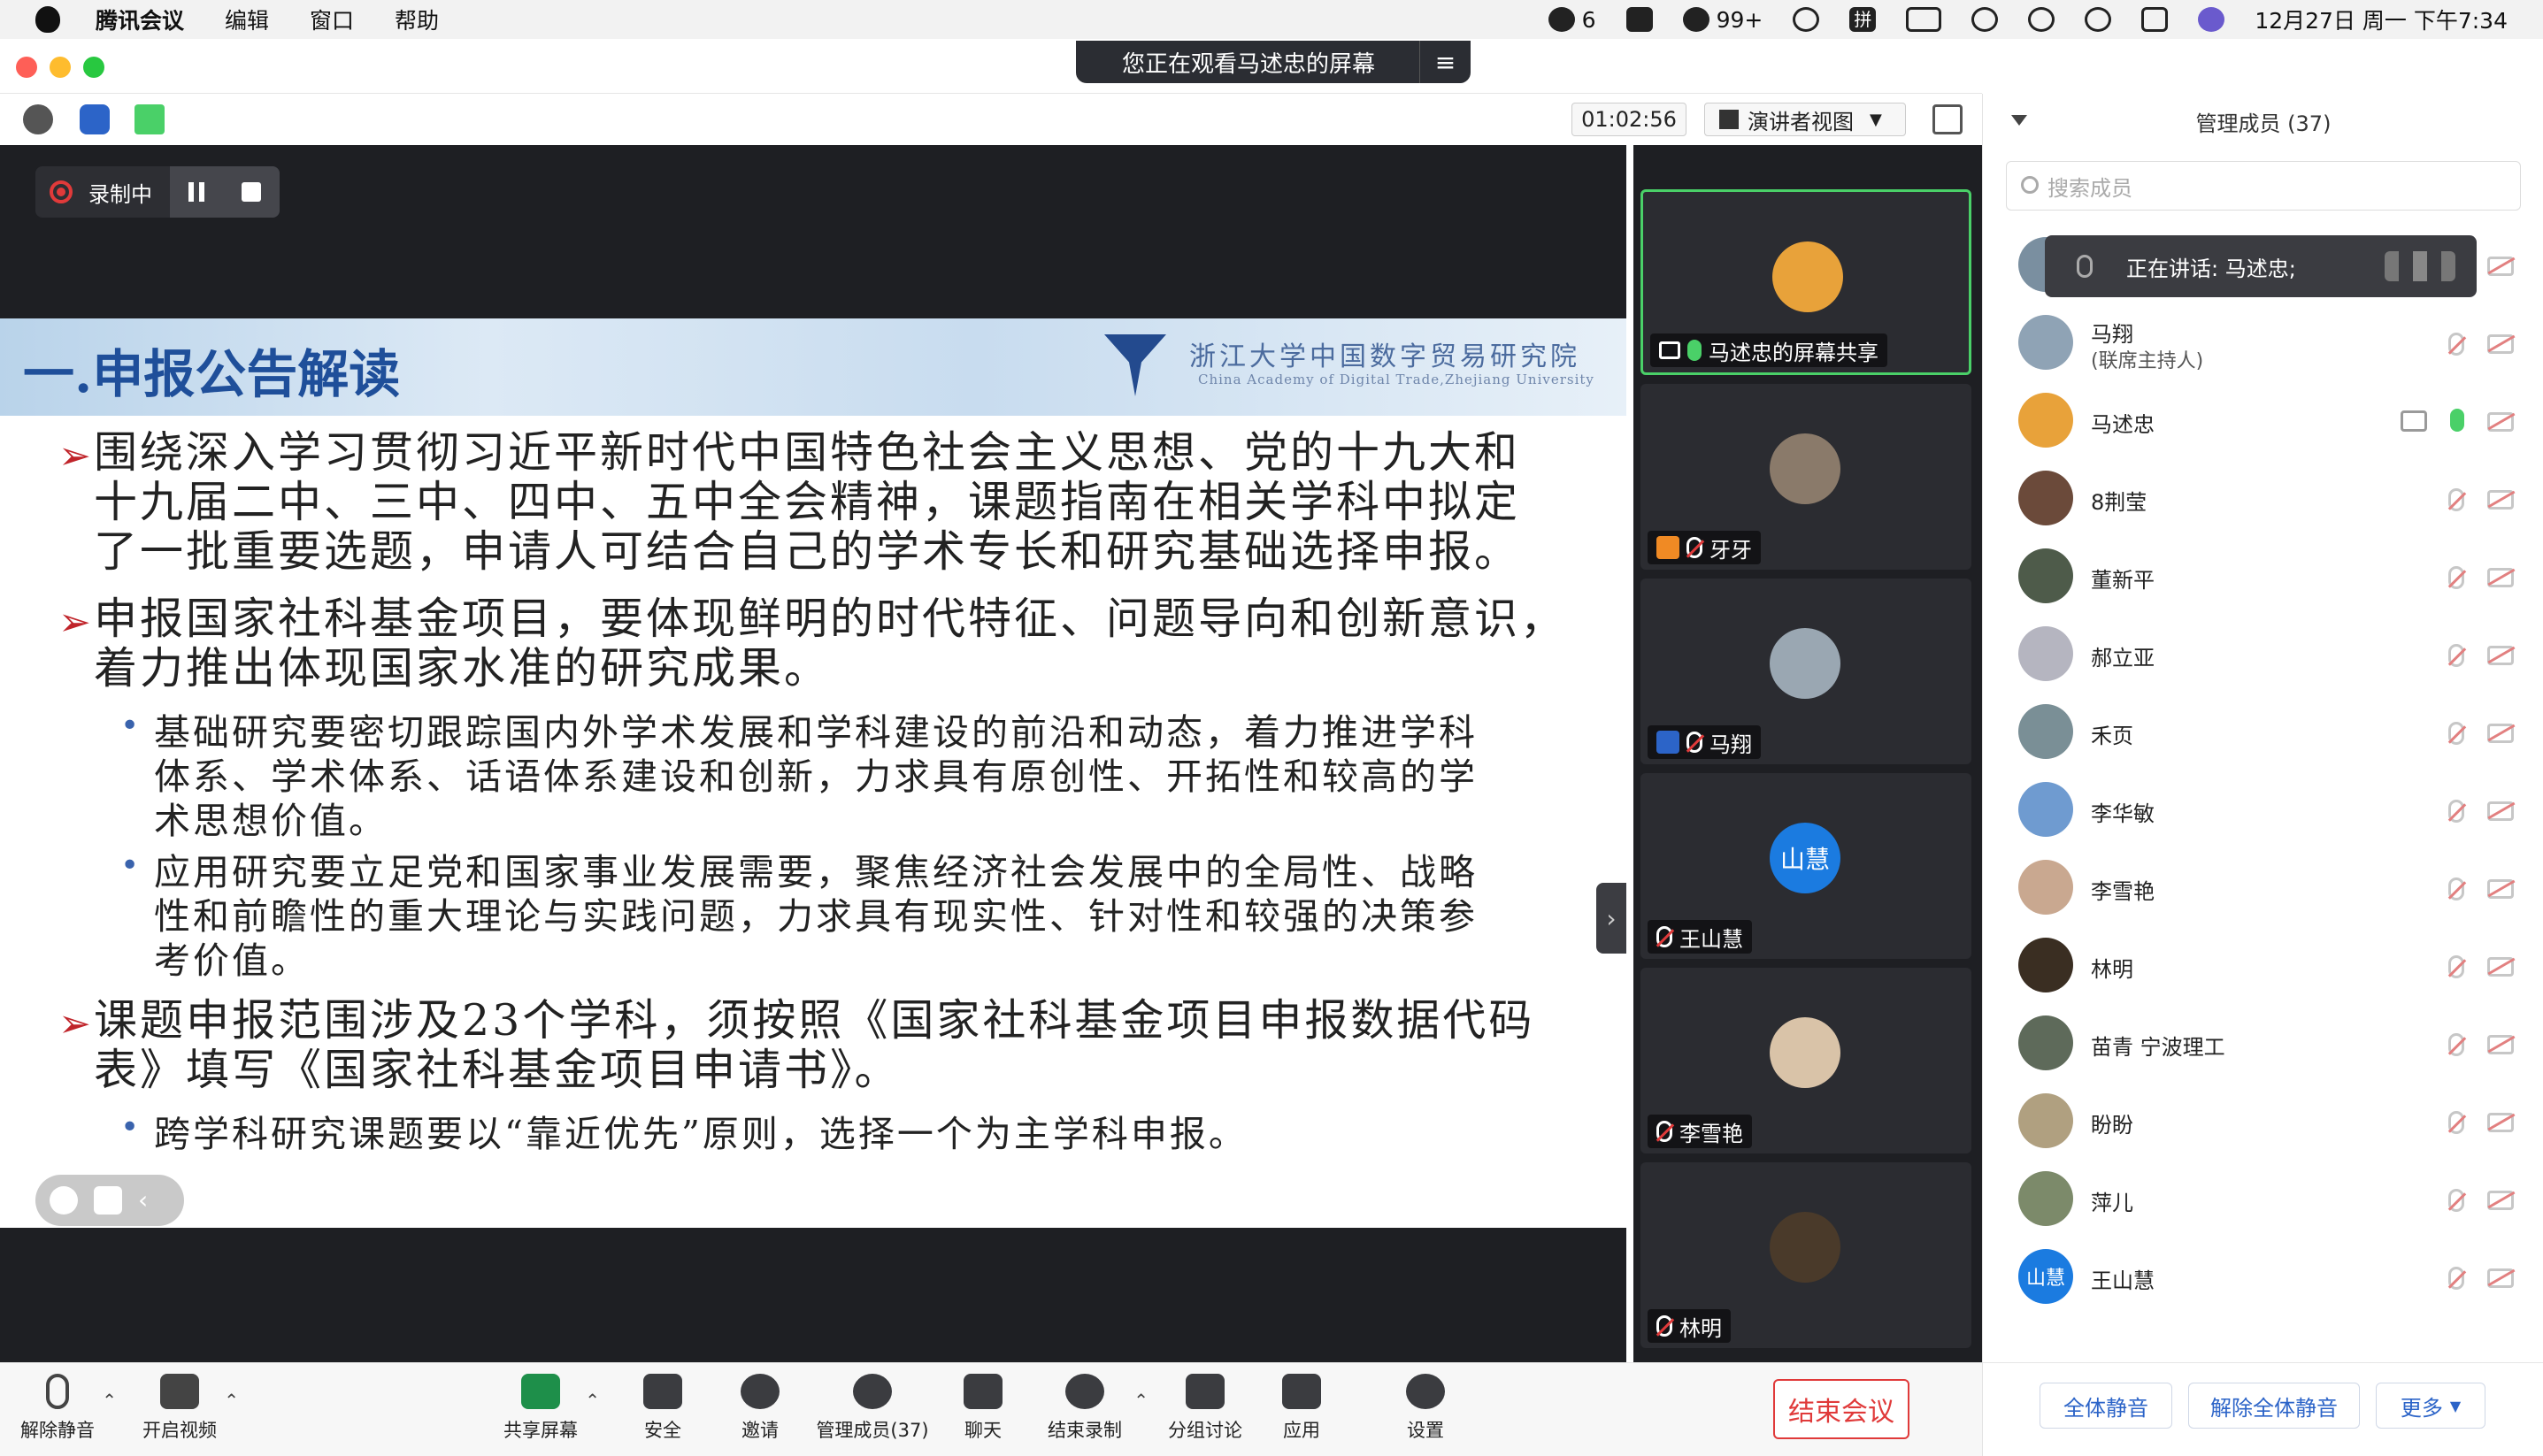 Image resolution: width=2543 pixels, height=1456 pixels. What do you see at coordinates (417, 19) in the screenshot?
I see `menu-help: 帮助` at bounding box center [417, 19].